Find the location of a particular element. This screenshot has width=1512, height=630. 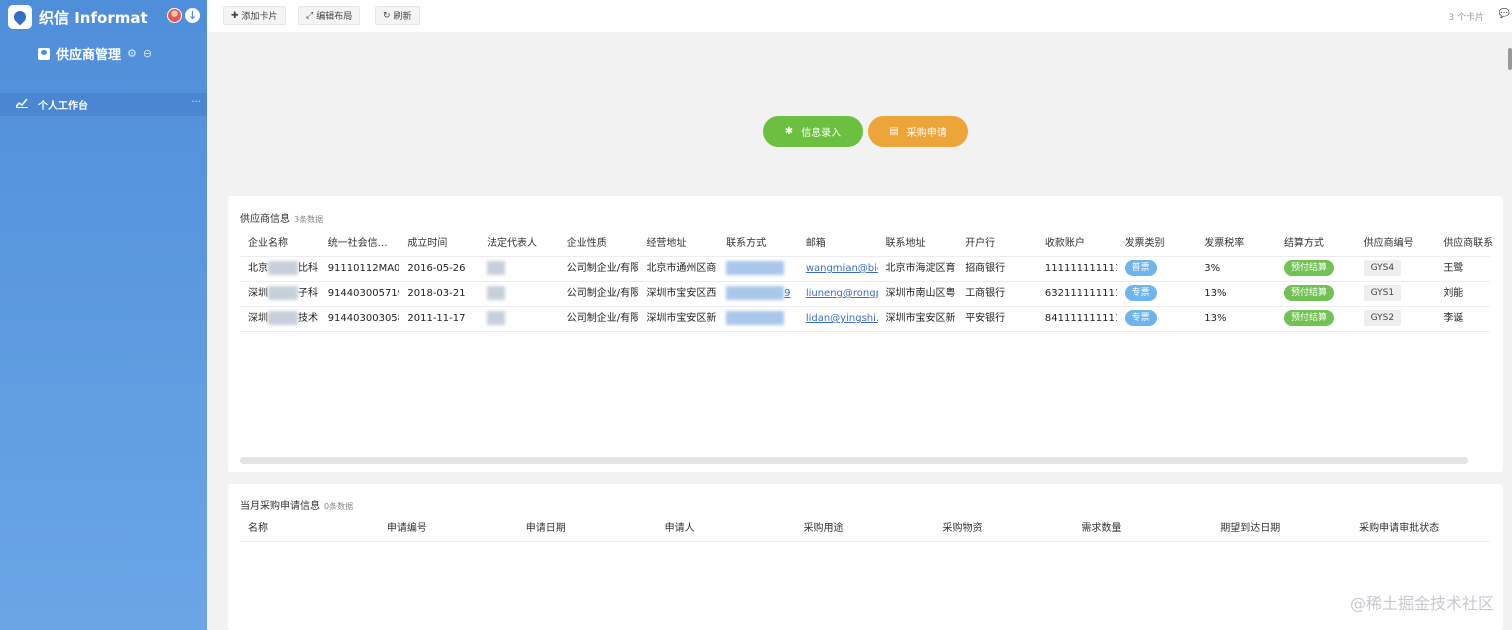

column-header: 开户行 is located at coordinates (997, 243).